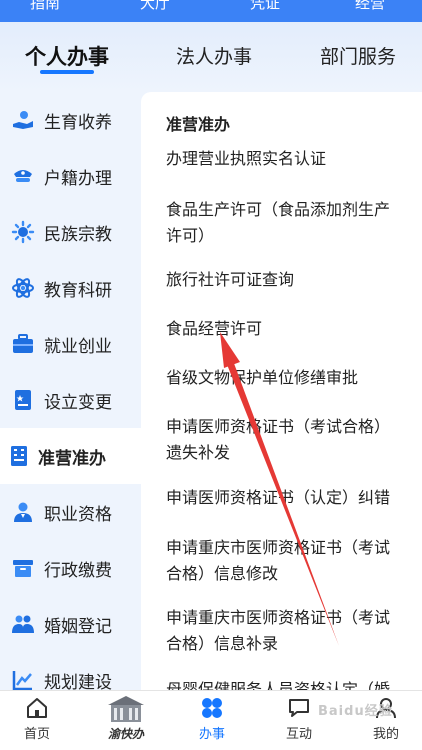 Image resolution: width=422 pixels, height=750 pixels. What do you see at coordinates (78, 122) in the screenshot?
I see `sidebar-item-label: 生育收养` at bounding box center [78, 122].